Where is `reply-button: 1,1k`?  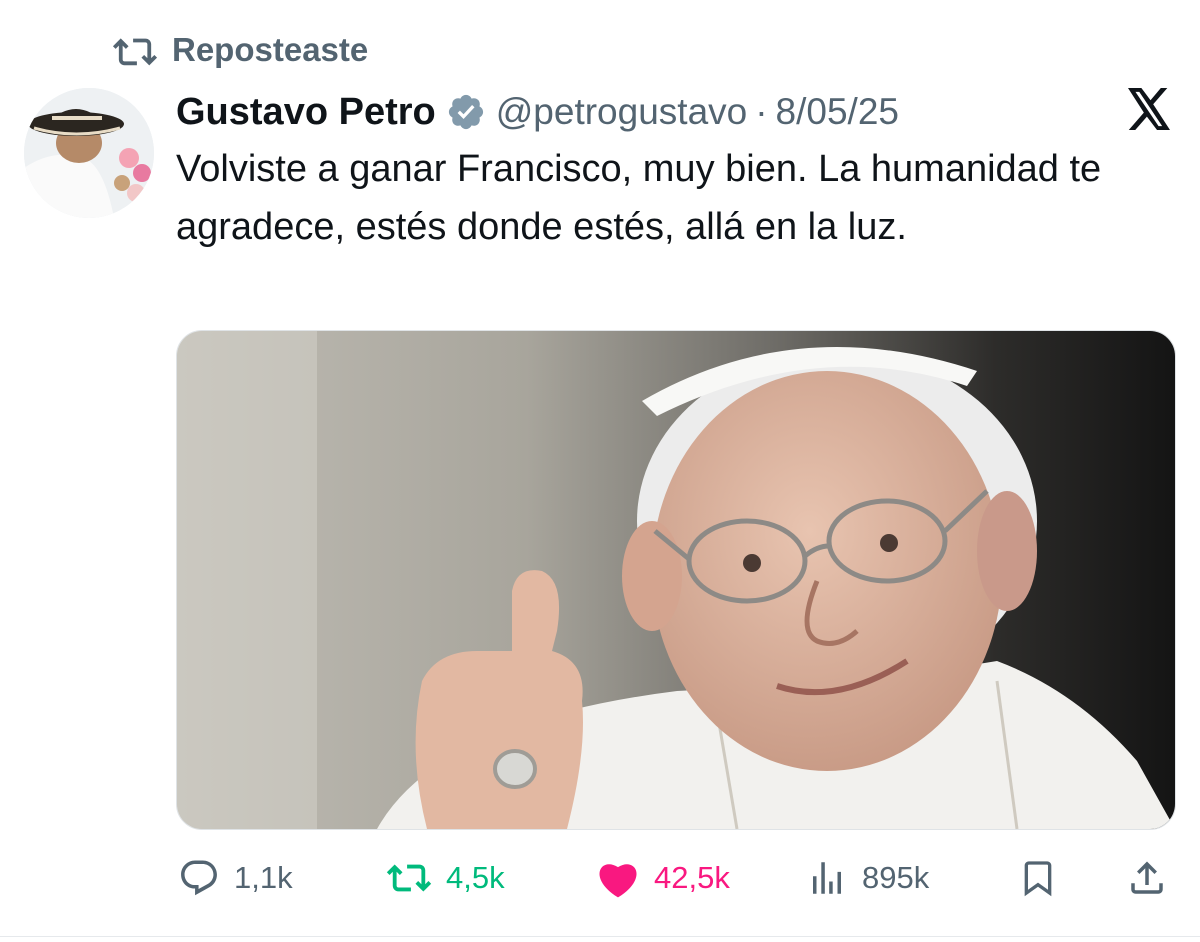
reply-button: 1,1k is located at coordinates (235, 878).